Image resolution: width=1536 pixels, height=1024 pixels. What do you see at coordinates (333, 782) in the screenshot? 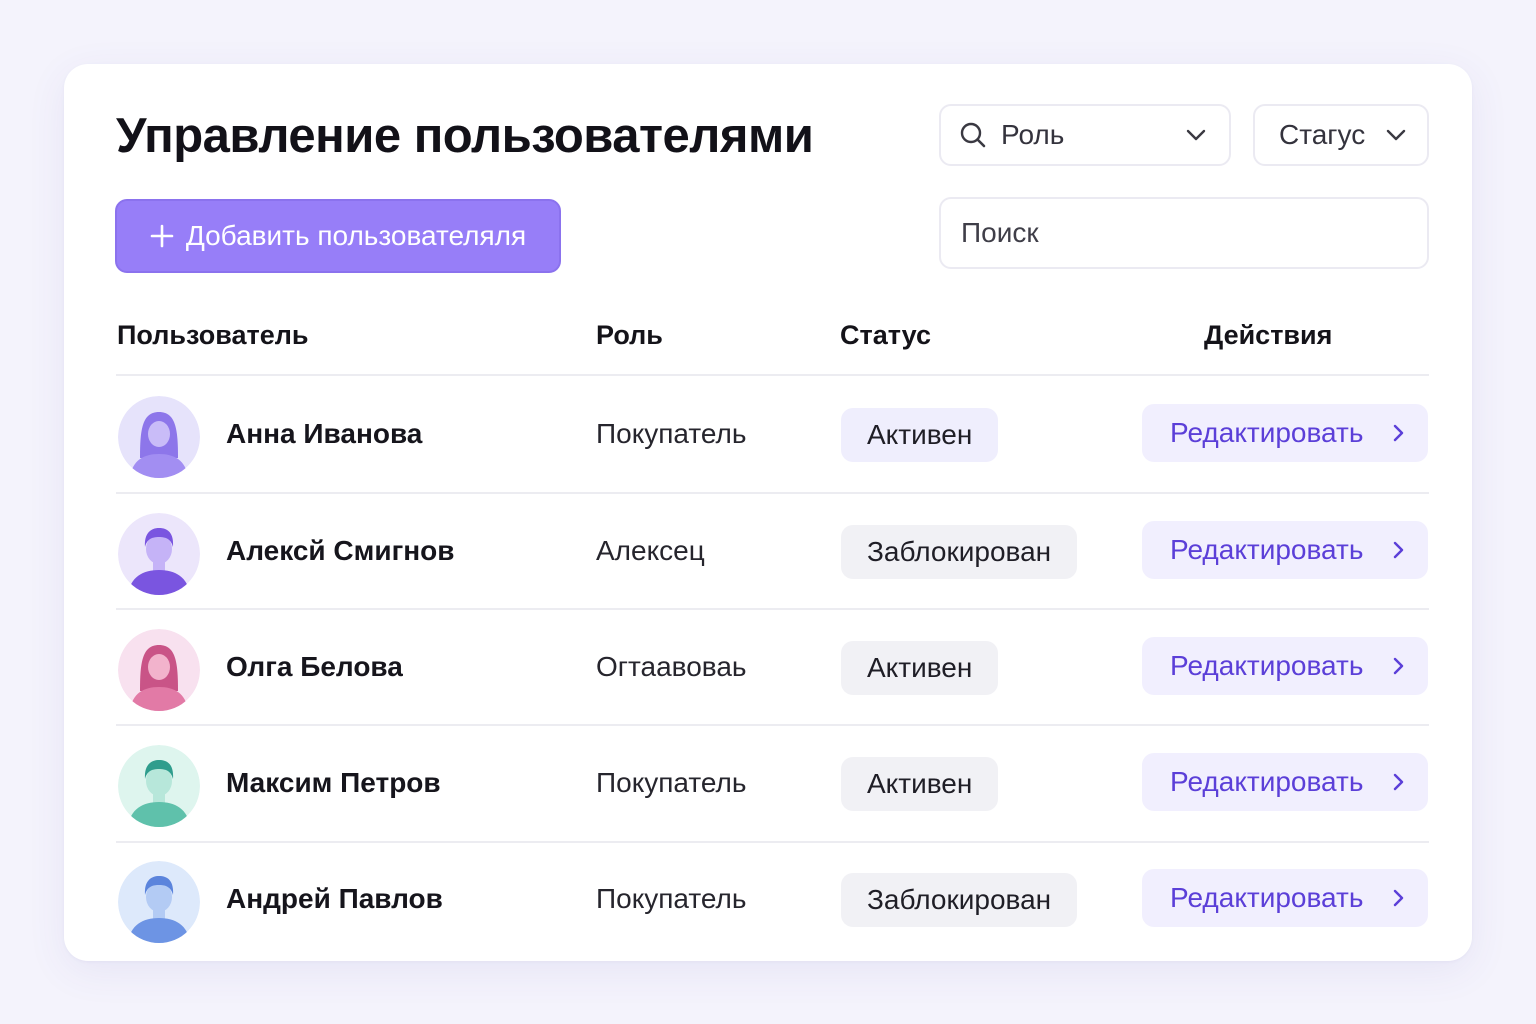
I see `user-name: Максим Петров` at bounding box center [333, 782].